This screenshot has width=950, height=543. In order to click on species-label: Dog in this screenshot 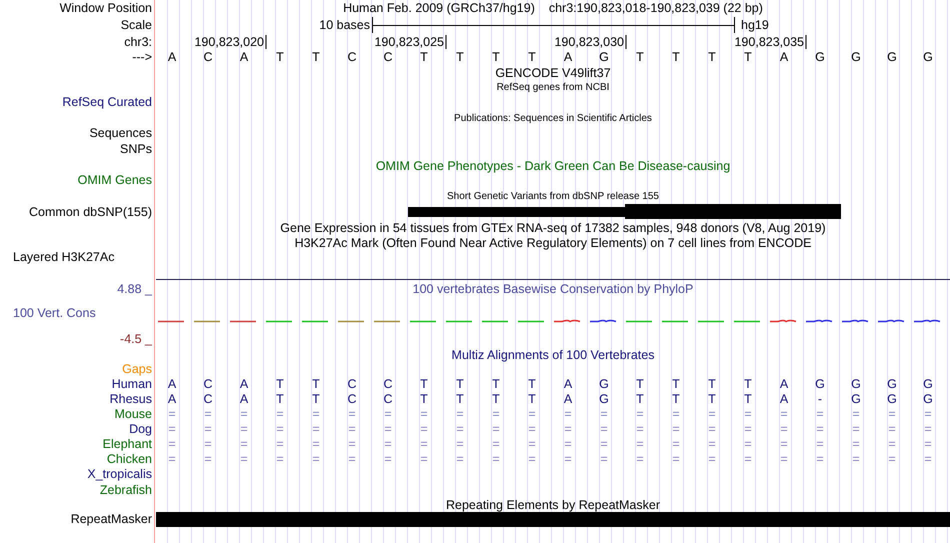, I will do `click(140, 429)`.